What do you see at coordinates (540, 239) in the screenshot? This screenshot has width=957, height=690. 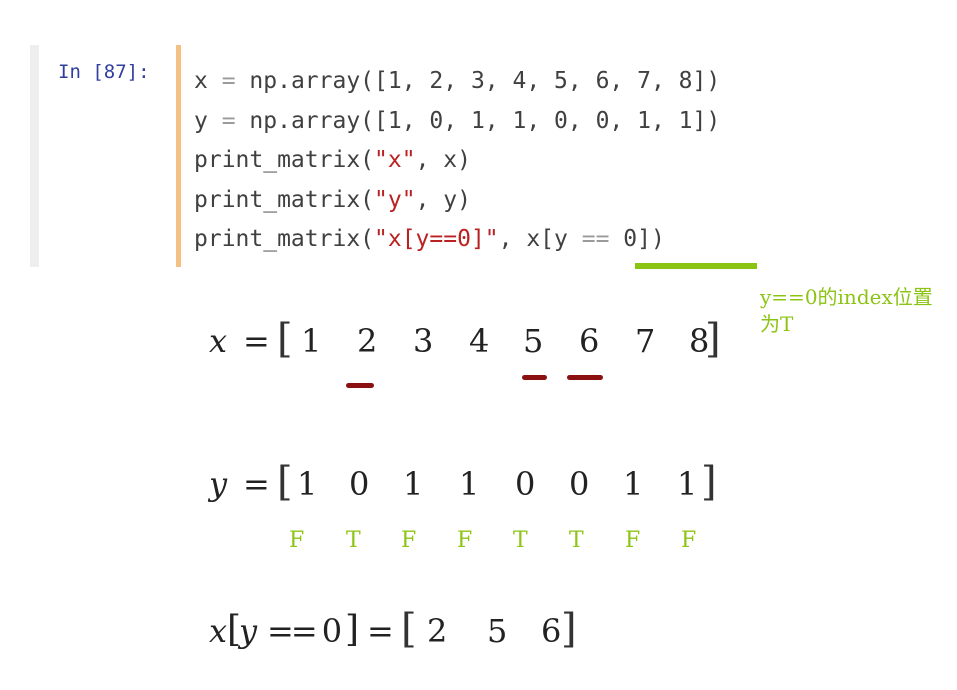 I see `code-token: , x[y` at bounding box center [540, 239].